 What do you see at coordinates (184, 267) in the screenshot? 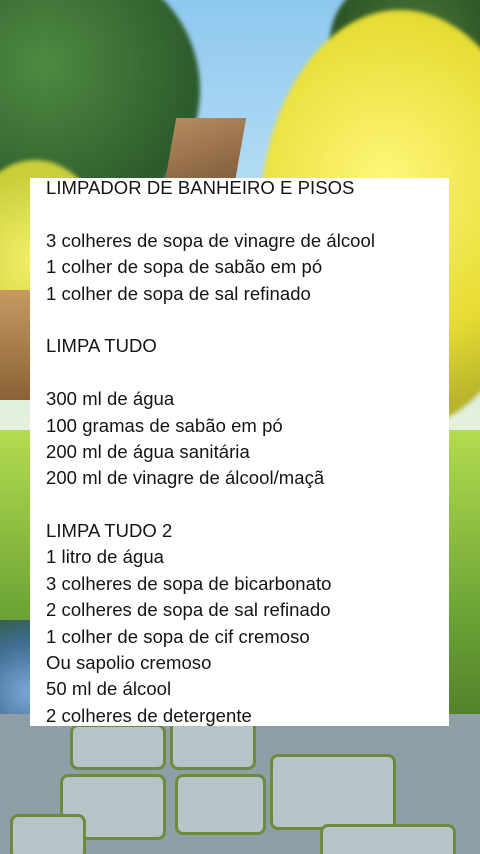
I see `recipe-line: 1 colher de sopa de sabão em pó` at bounding box center [184, 267].